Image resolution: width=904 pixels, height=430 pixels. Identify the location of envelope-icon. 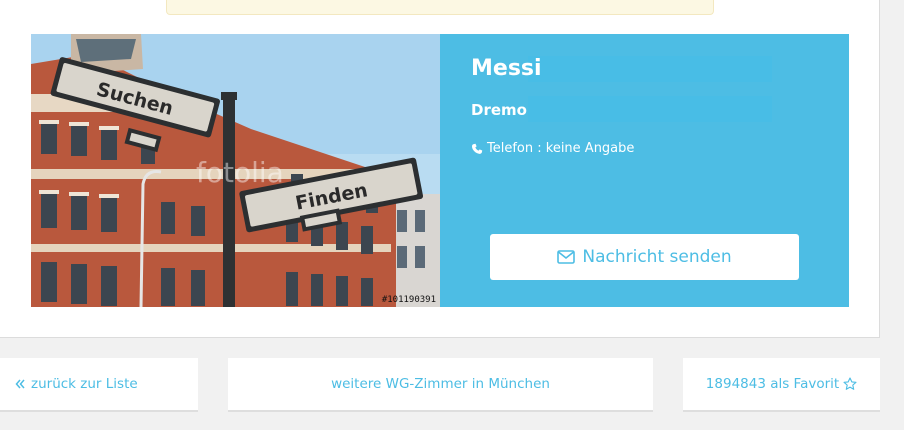
(566, 257).